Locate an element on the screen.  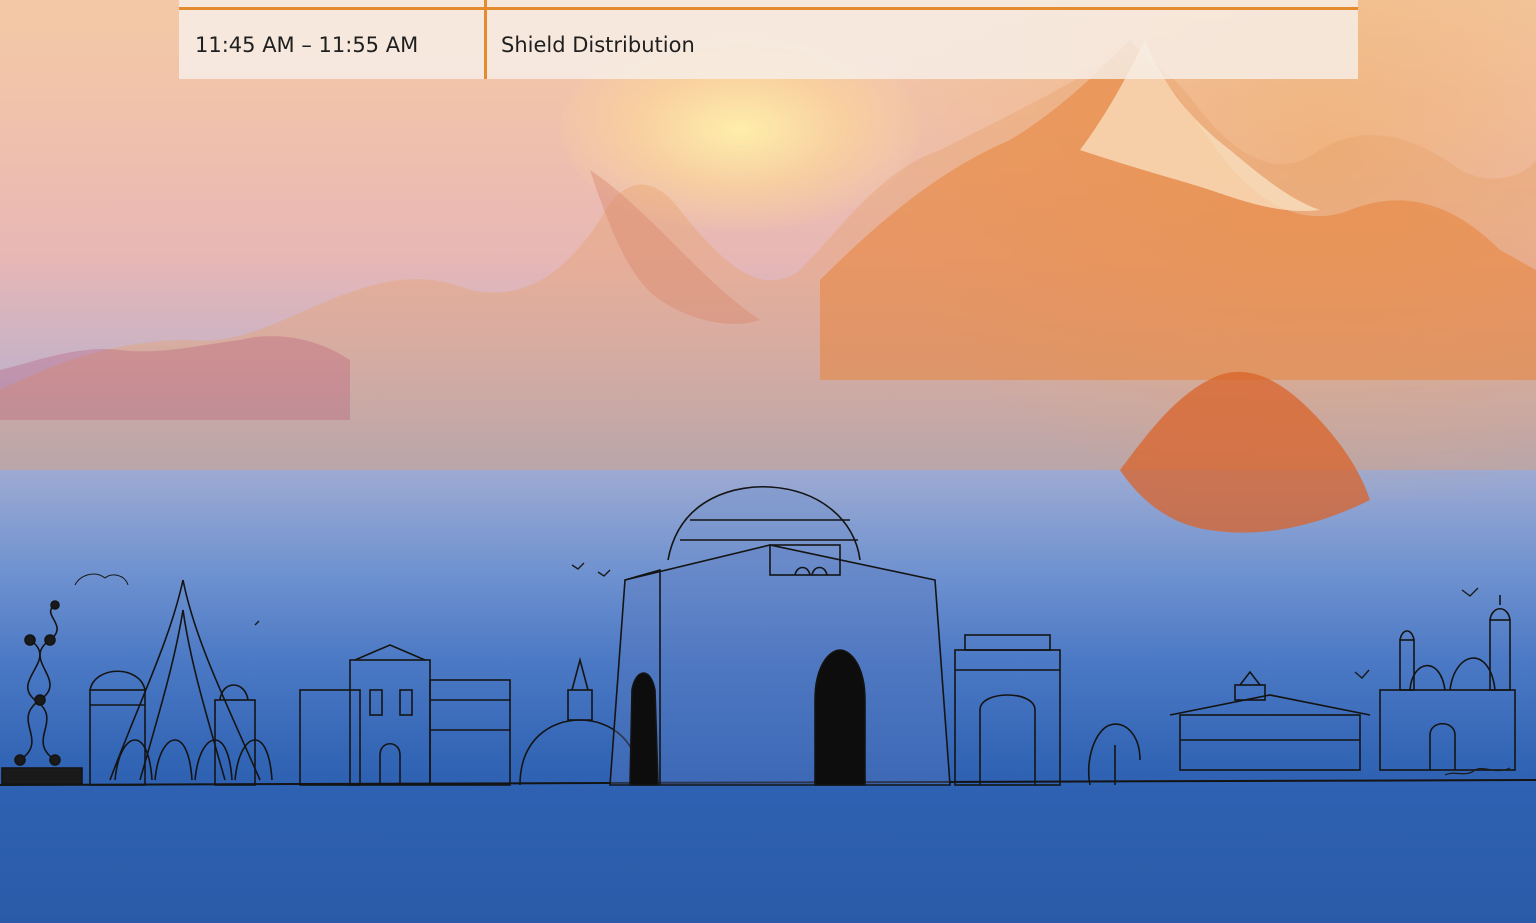
cloud-icon is located at coordinates (101, 579).